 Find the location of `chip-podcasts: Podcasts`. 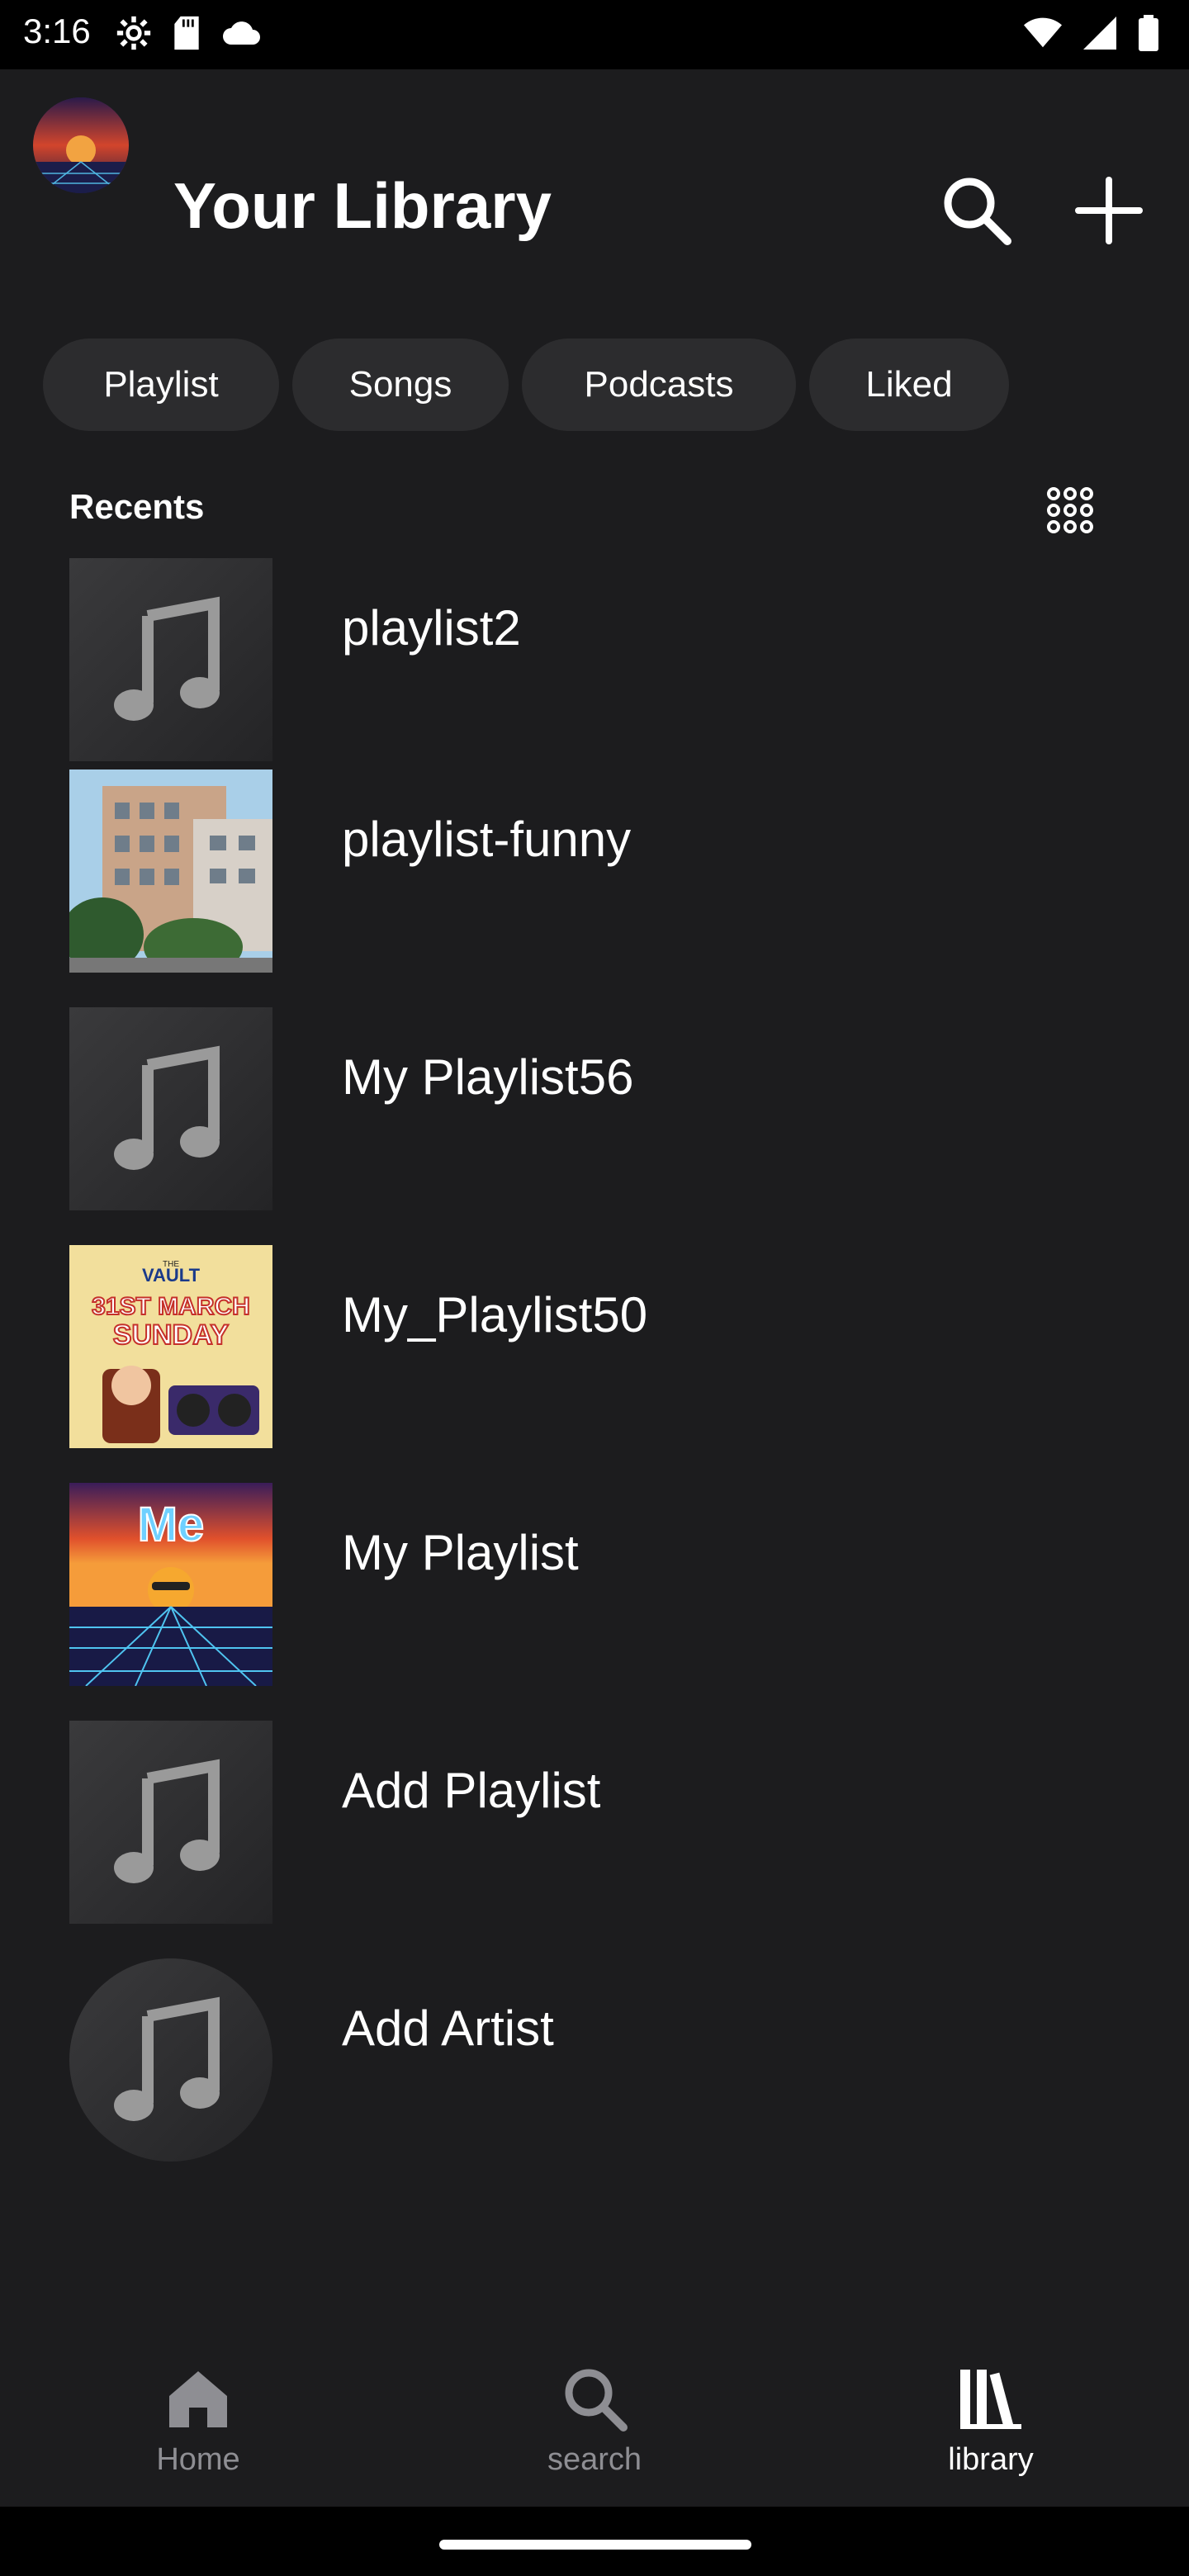

chip-podcasts: Podcasts is located at coordinates (659, 385).